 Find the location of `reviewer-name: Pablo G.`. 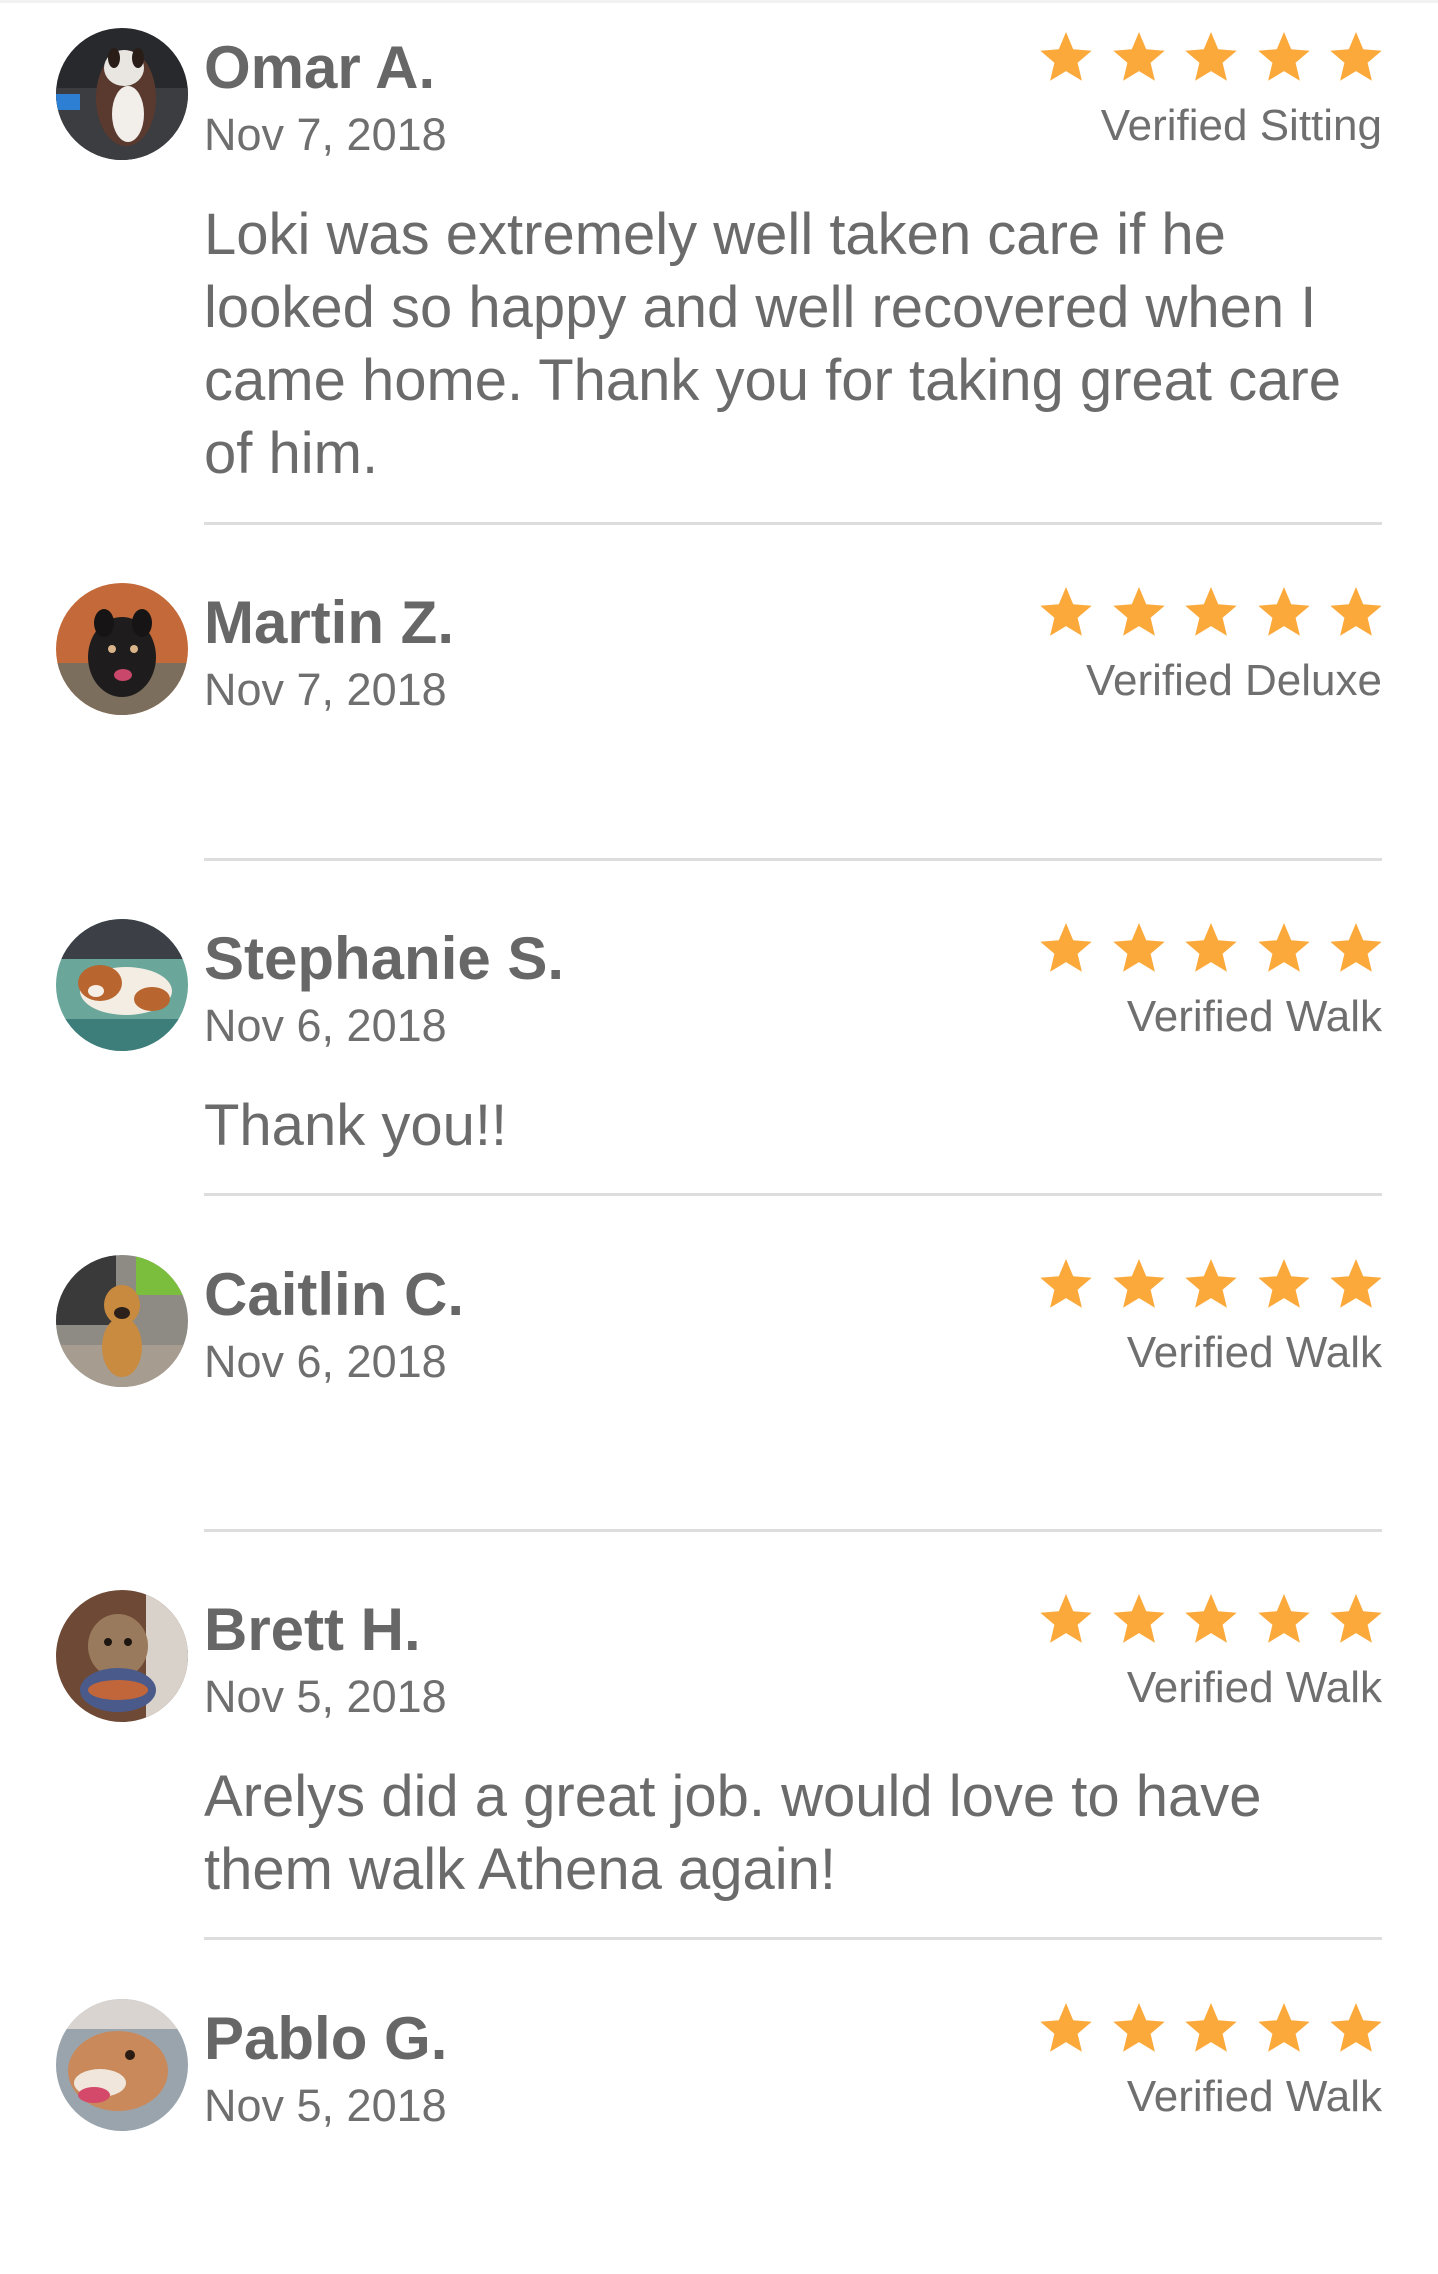

reviewer-name: Pablo G. is located at coordinates (326, 2038).